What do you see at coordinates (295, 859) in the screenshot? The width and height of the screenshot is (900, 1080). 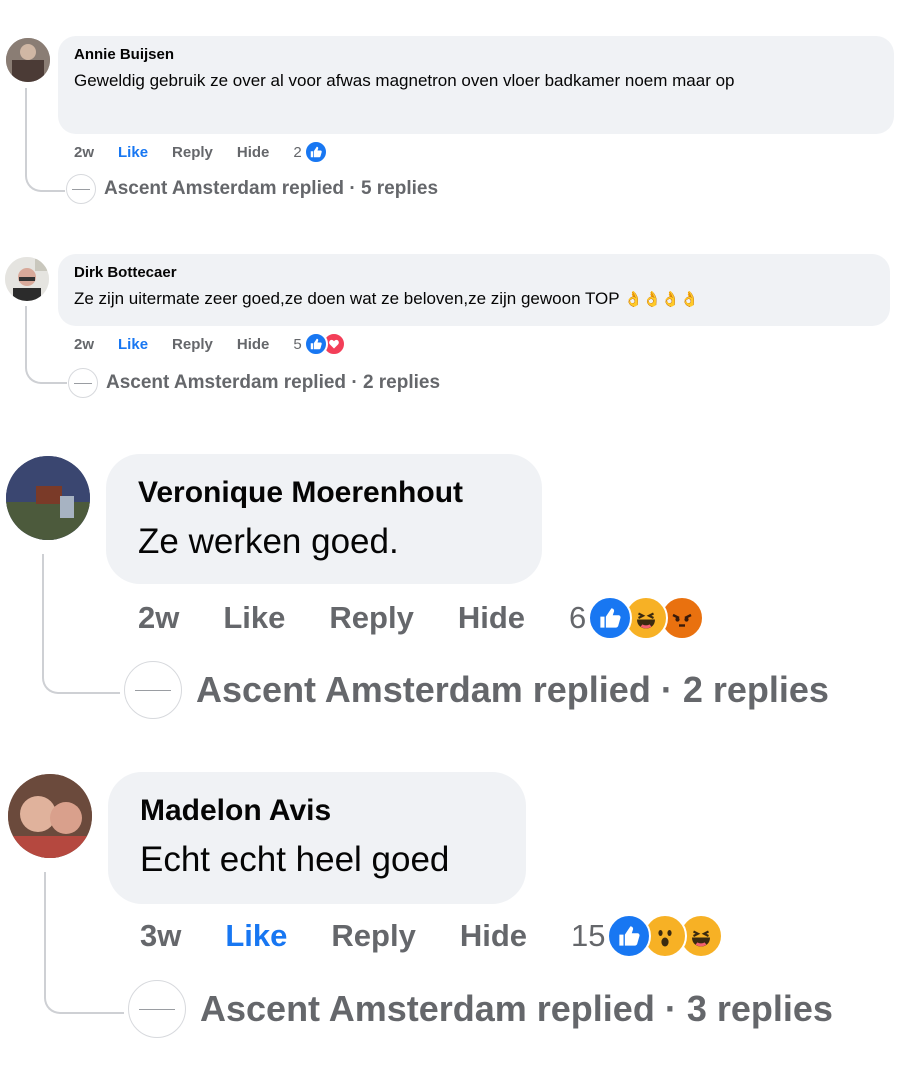 I see `comment-text: Echt echt heel goed` at bounding box center [295, 859].